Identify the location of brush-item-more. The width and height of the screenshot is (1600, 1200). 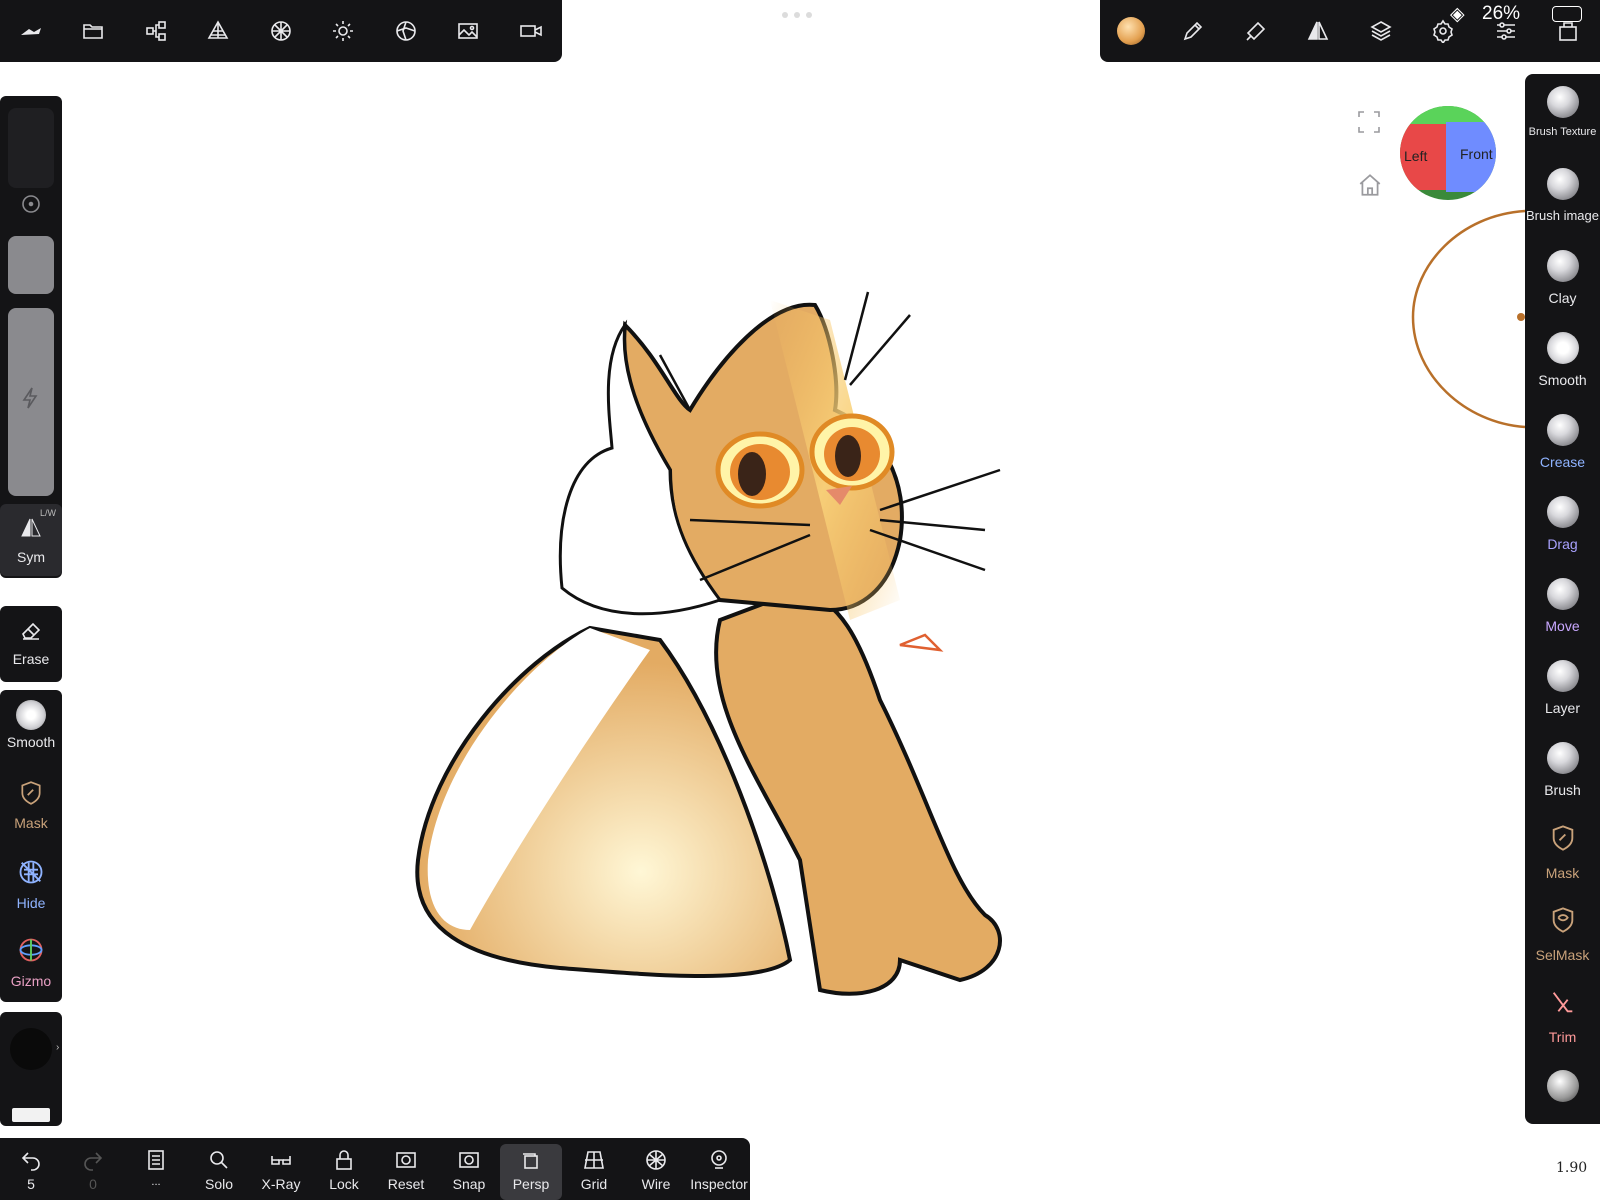
(1562, 1086).